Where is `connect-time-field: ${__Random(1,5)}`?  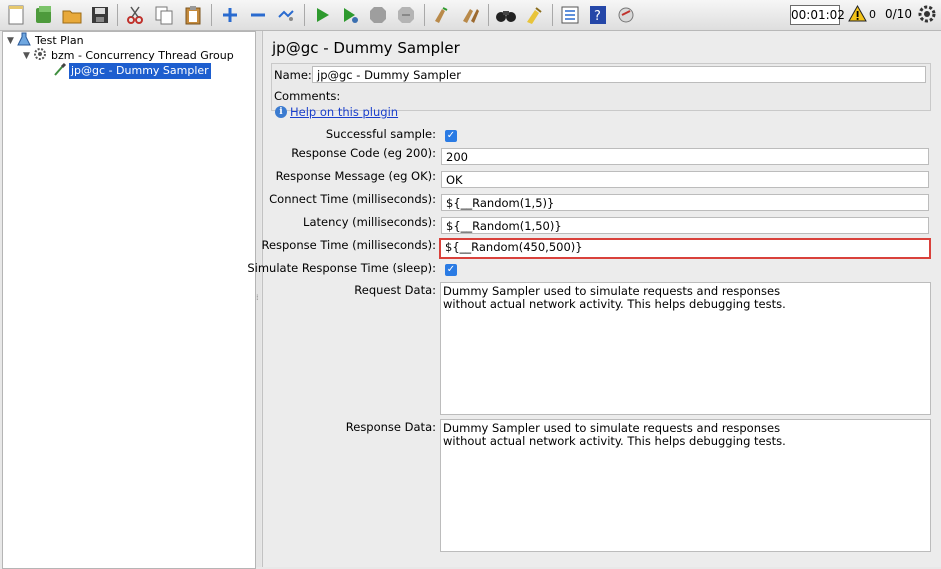
connect-time-field: ${__Random(1,5)} is located at coordinates (685, 202).